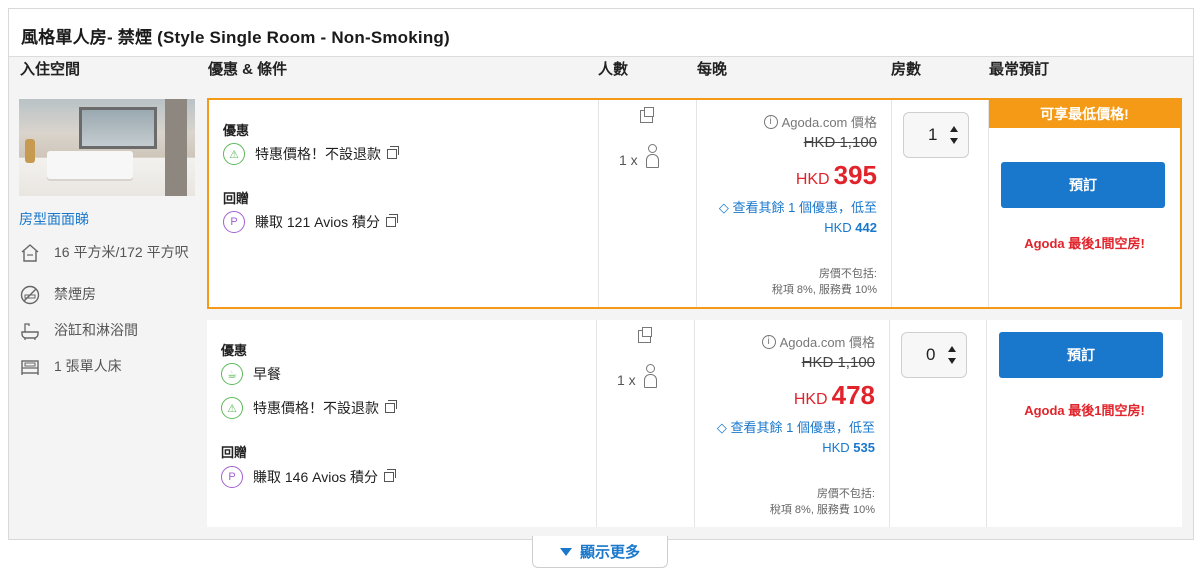  What do you see at coordinates (404, 203) in the screenshot?
I see `offer-conditions: 優惠 ⚠ 特惠價格！不設退款 回贈 P 賺取 121 Avios 積分` at bounding box center [404, 203].